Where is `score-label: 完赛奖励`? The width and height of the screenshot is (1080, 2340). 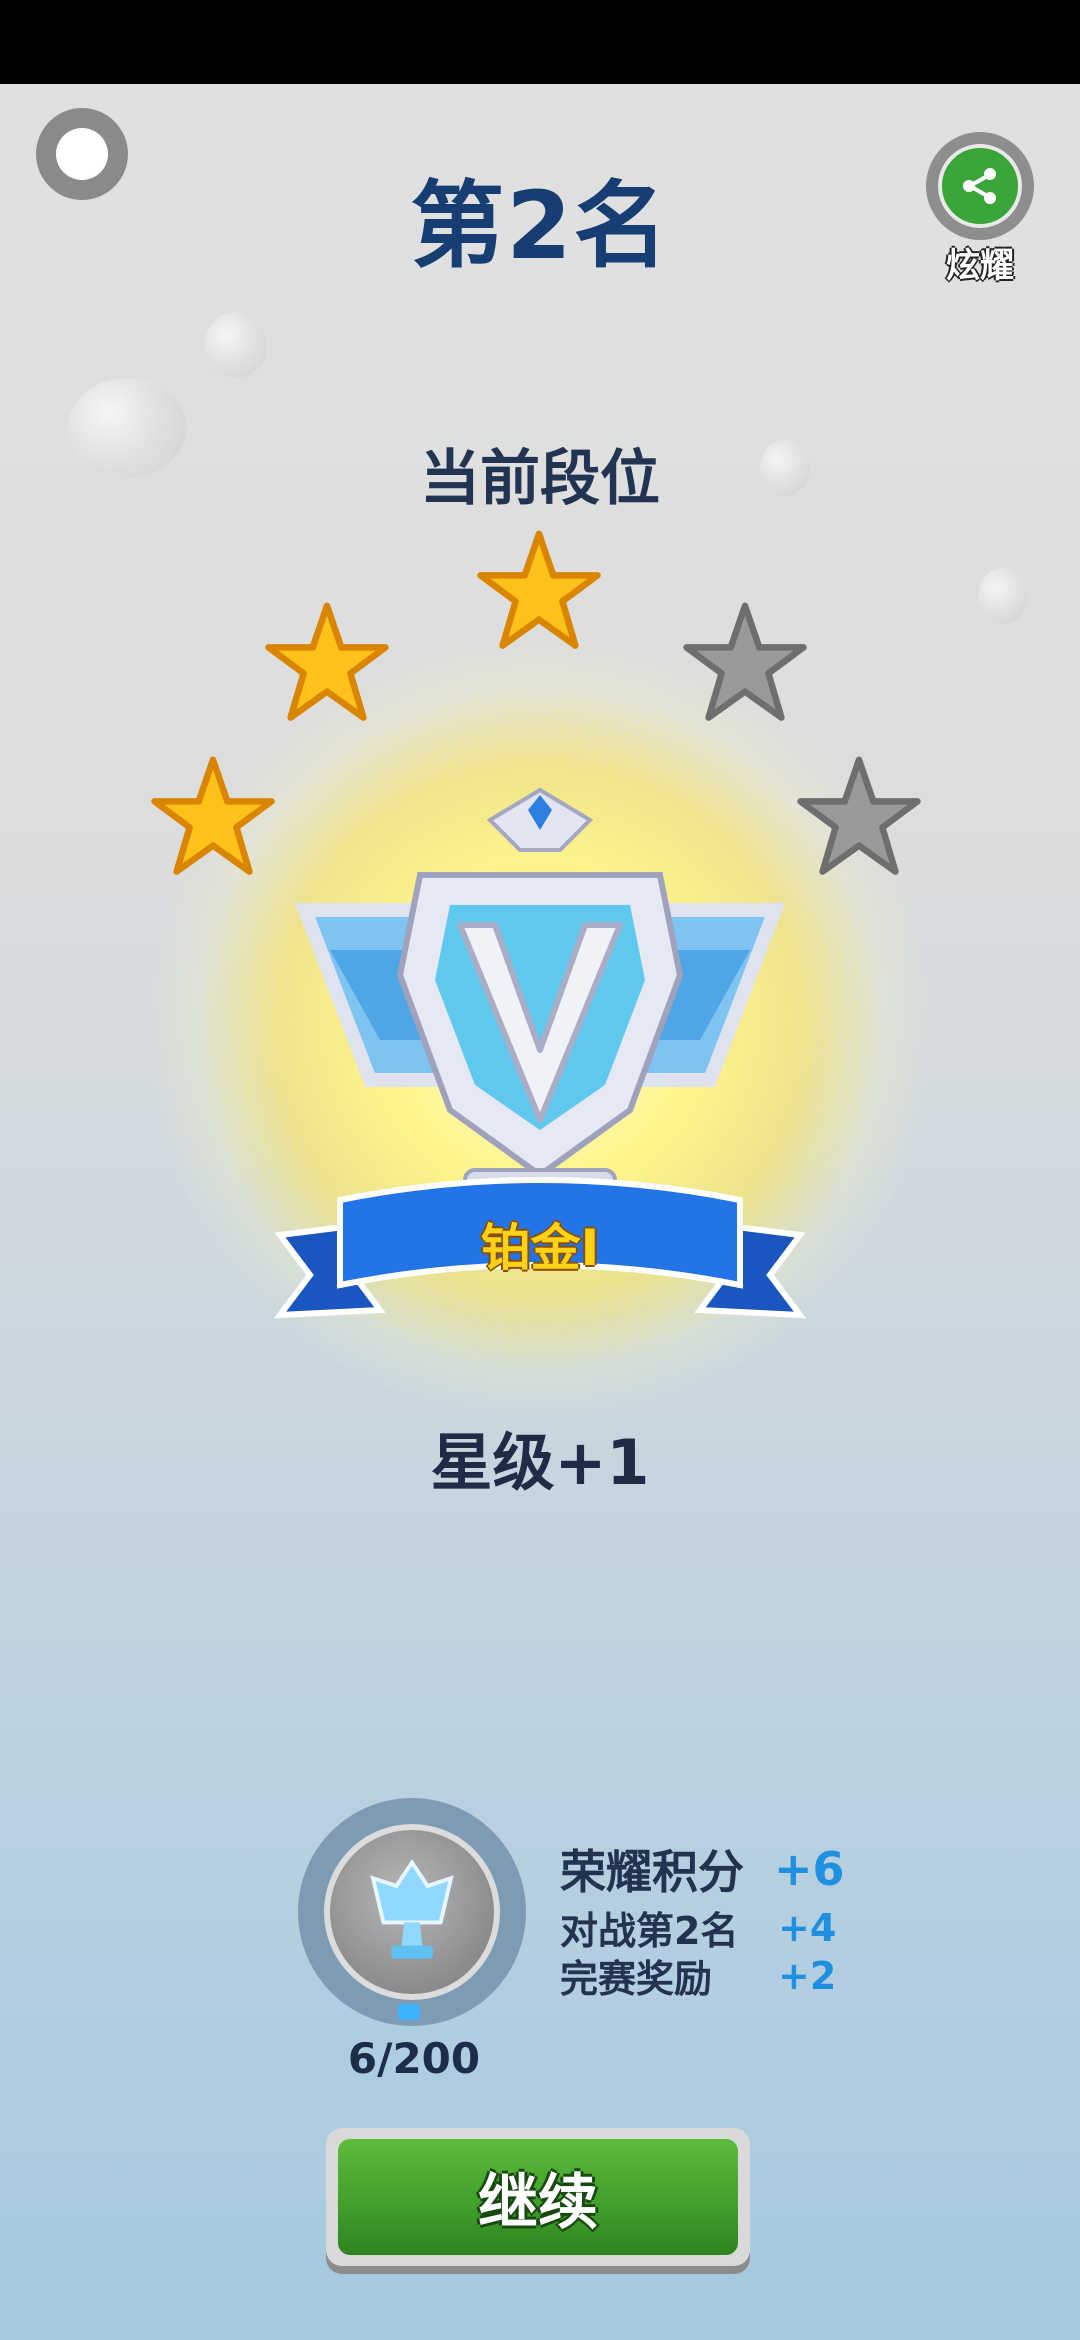 score-label: 完赛奖励 is located at coordinates (636, 1979).